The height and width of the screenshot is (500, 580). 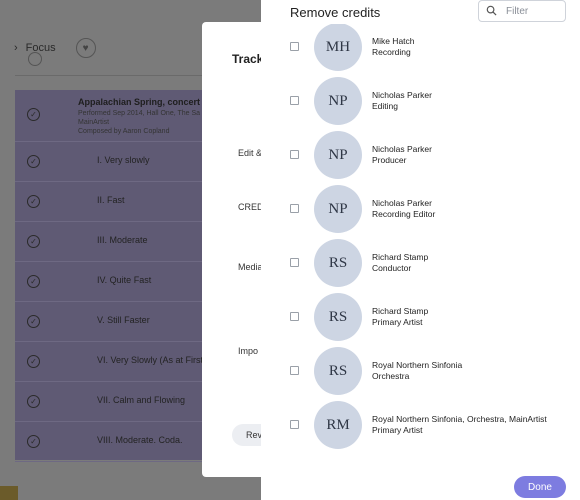 What do you see at coordinates (94, 122) in the screenshot?
I see `work-role: MainArtist` at bounding box center [94, 122].